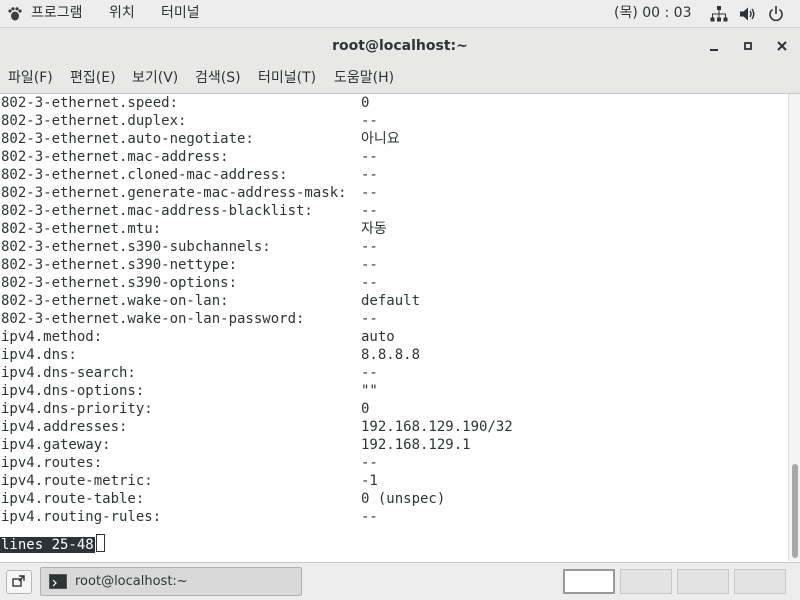  What do you see at coordinates (653, 13) in the screenshot?
I see `clock: (목) 00 : 03` at bounding box center [653, 13].